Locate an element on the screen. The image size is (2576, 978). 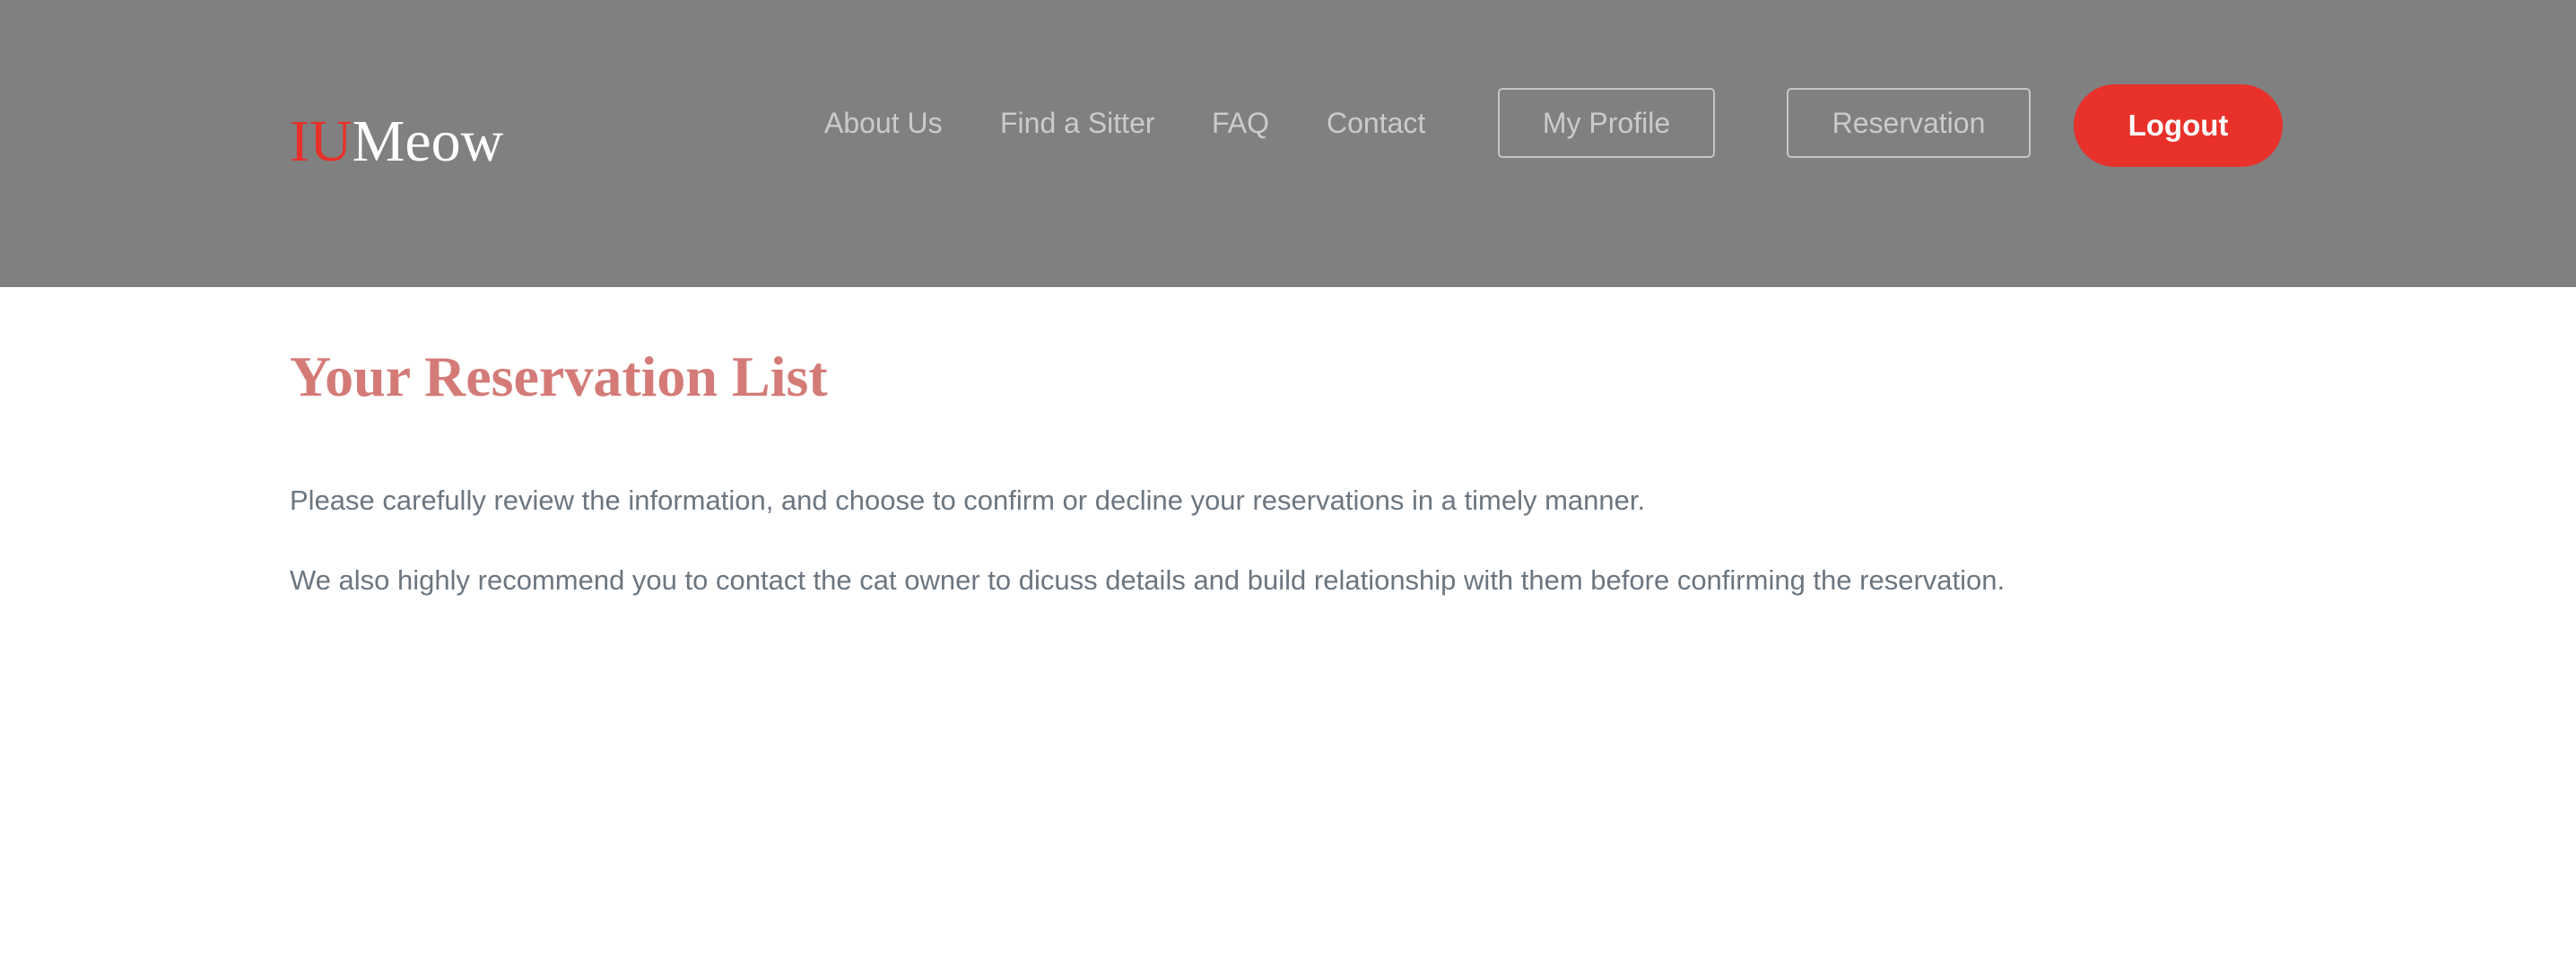
page-title: Your Reservation List is located at coordinates (559, 376).